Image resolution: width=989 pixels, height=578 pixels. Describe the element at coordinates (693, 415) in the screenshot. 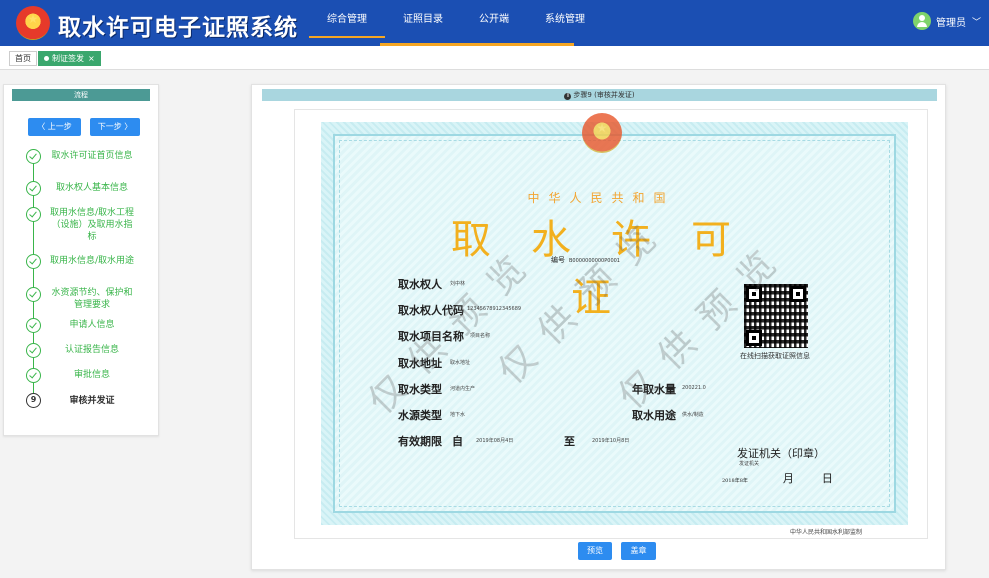

I see `value-usage: 供水/制造` at that location.